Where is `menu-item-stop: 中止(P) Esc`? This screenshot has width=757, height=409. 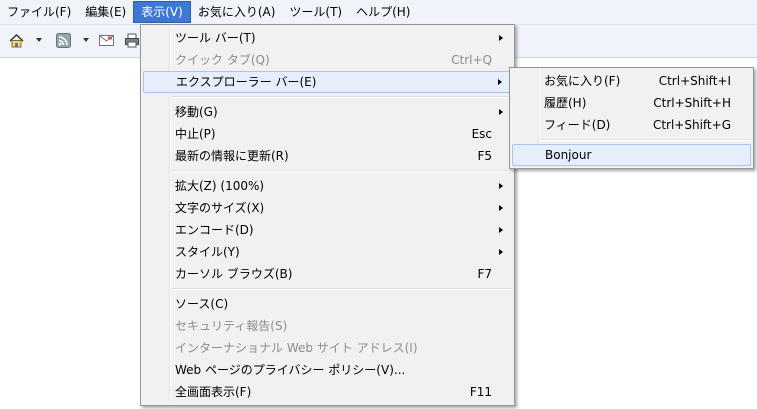 menu-item-stop: 中止(P) Esc is located at coordinates (327, 134).